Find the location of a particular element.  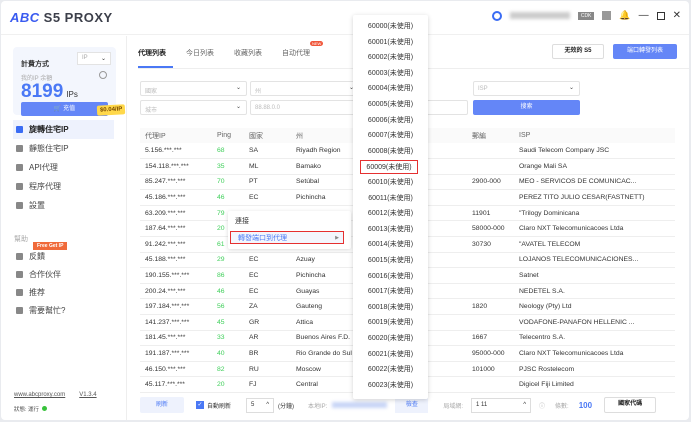

context-menu: 連接 轉發端口到代理 ▶ is located at coordinates (289, 230).